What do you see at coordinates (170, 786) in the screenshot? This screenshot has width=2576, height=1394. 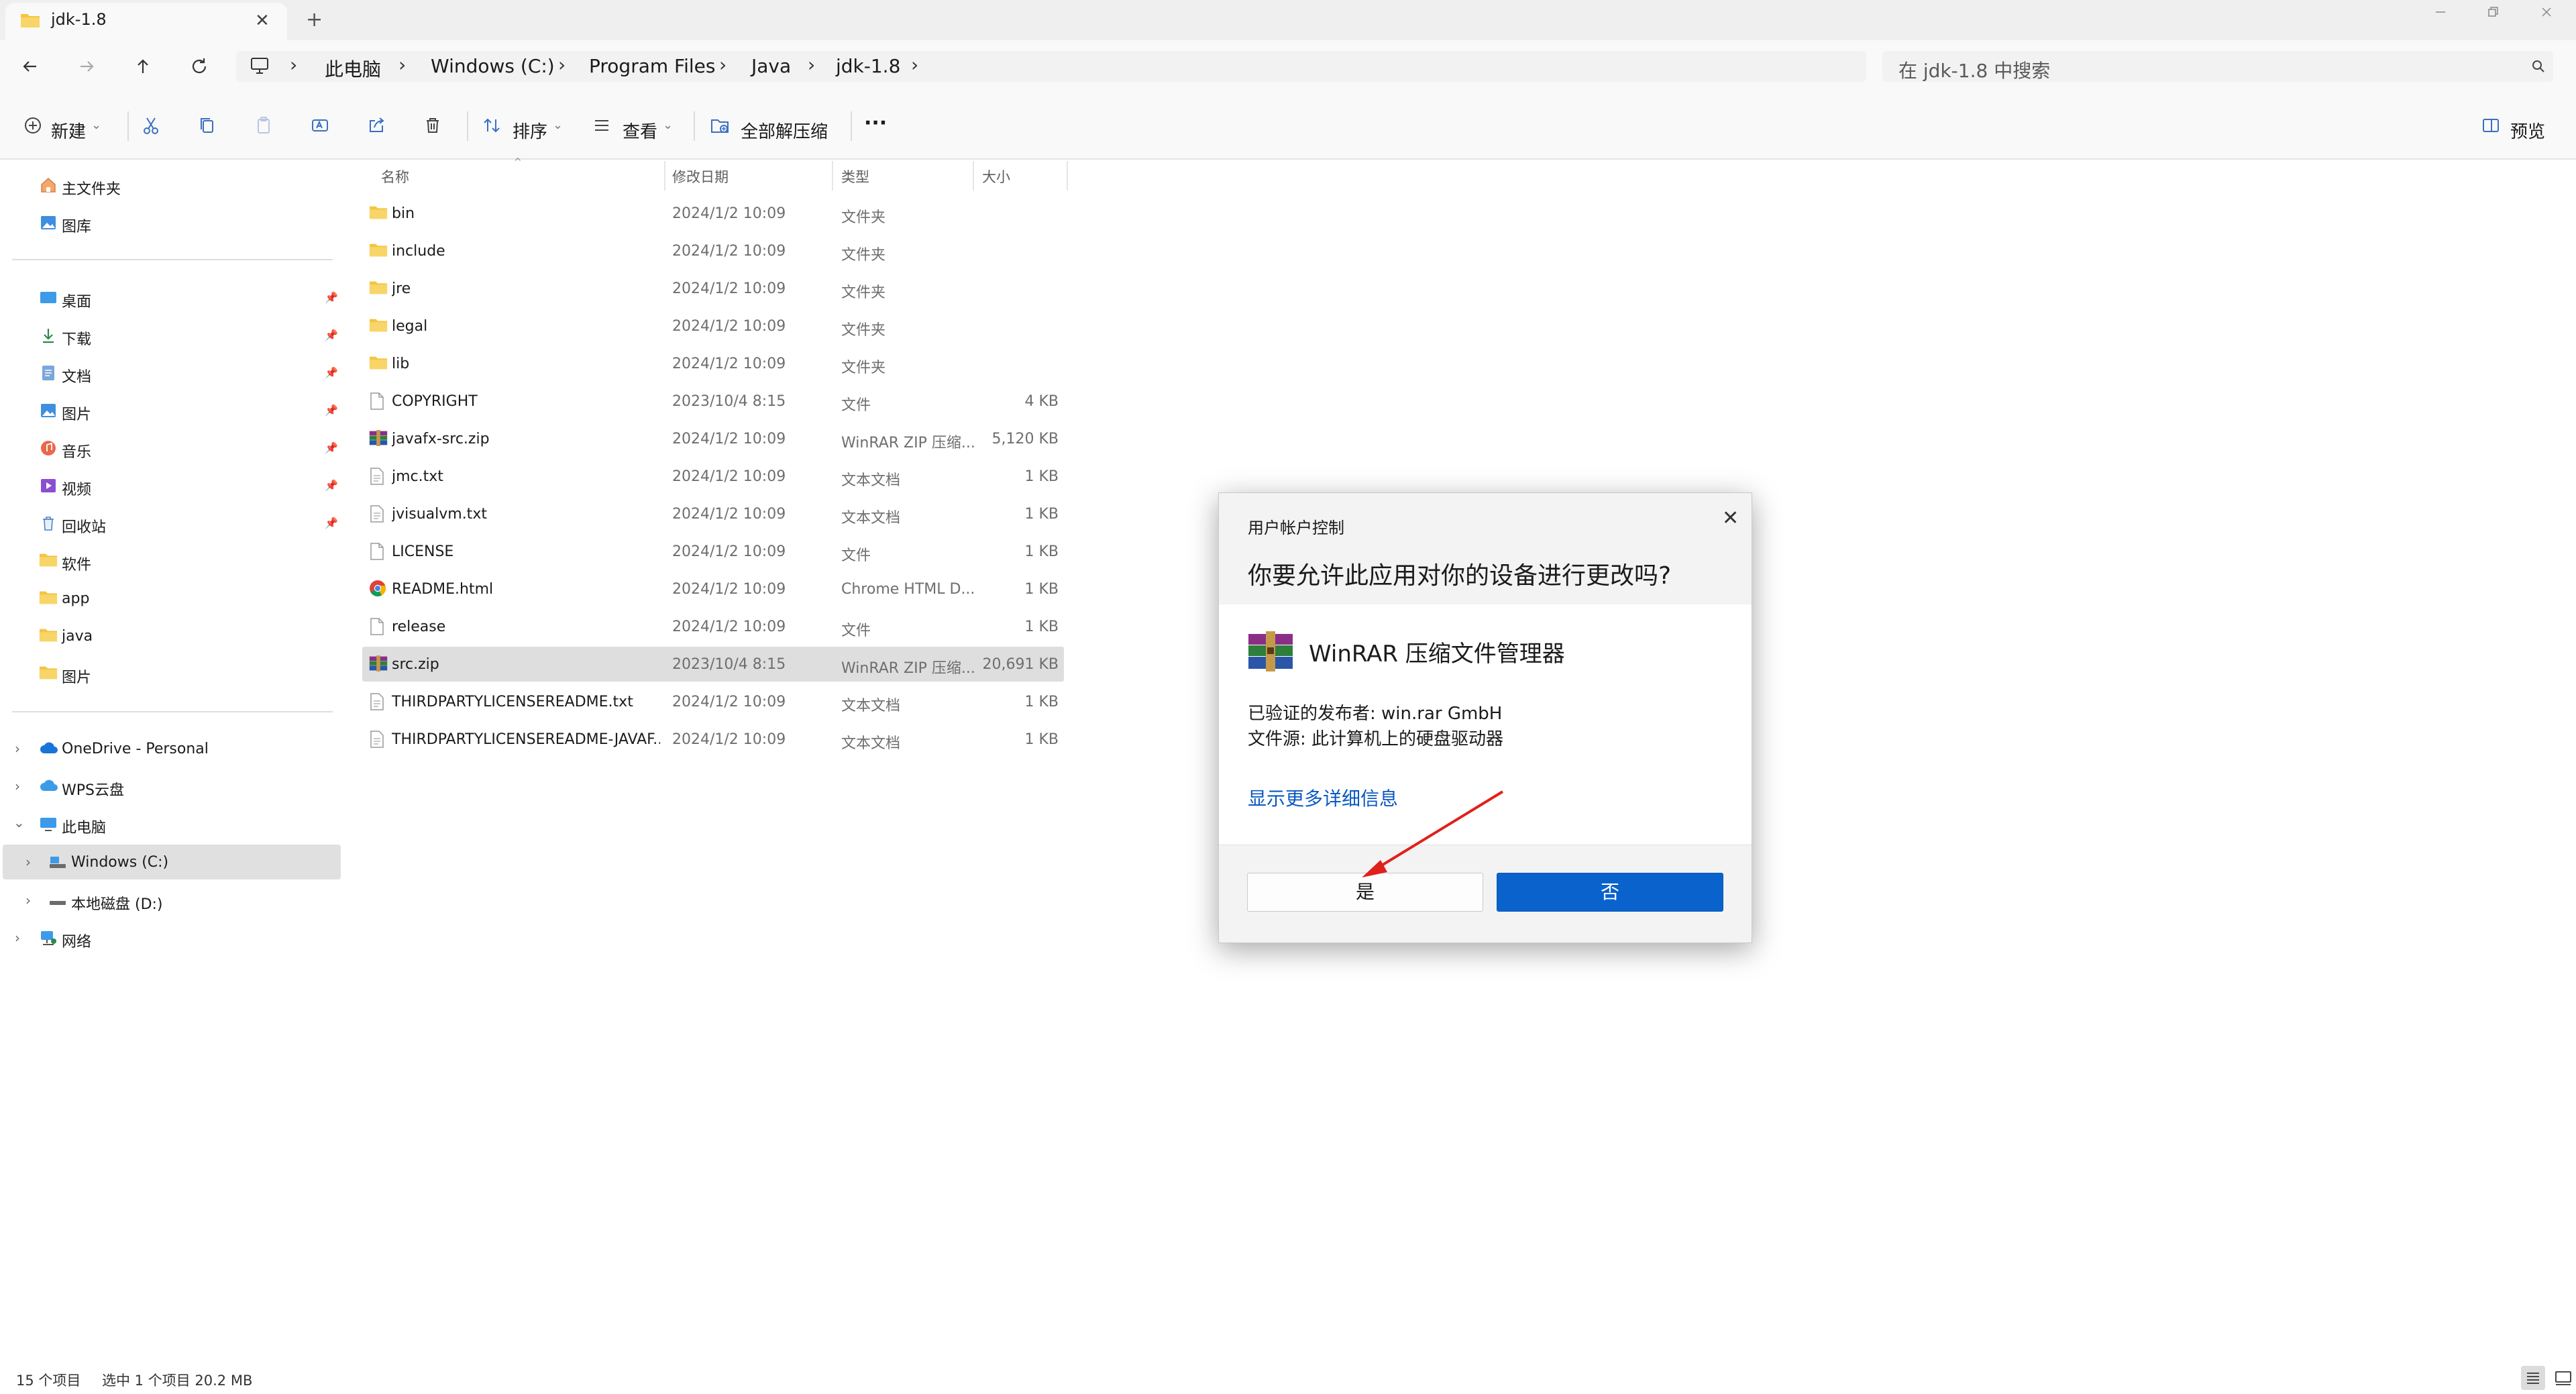 I see `nav-item-wps: › WPS云盘` at bounding box center [170, 786].